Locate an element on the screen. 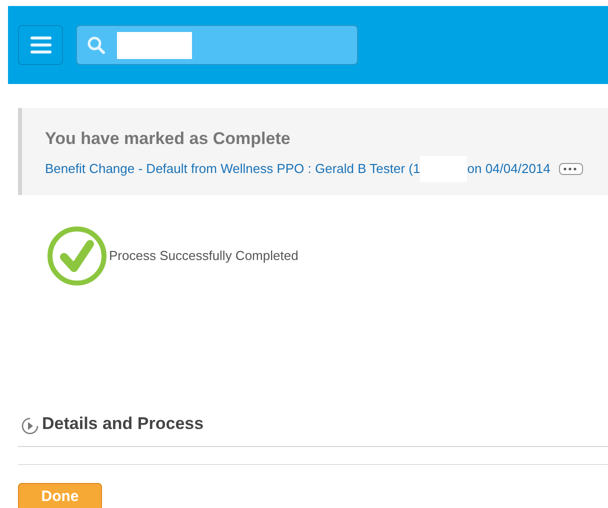  more-icon is located at coordinates (570, 169).